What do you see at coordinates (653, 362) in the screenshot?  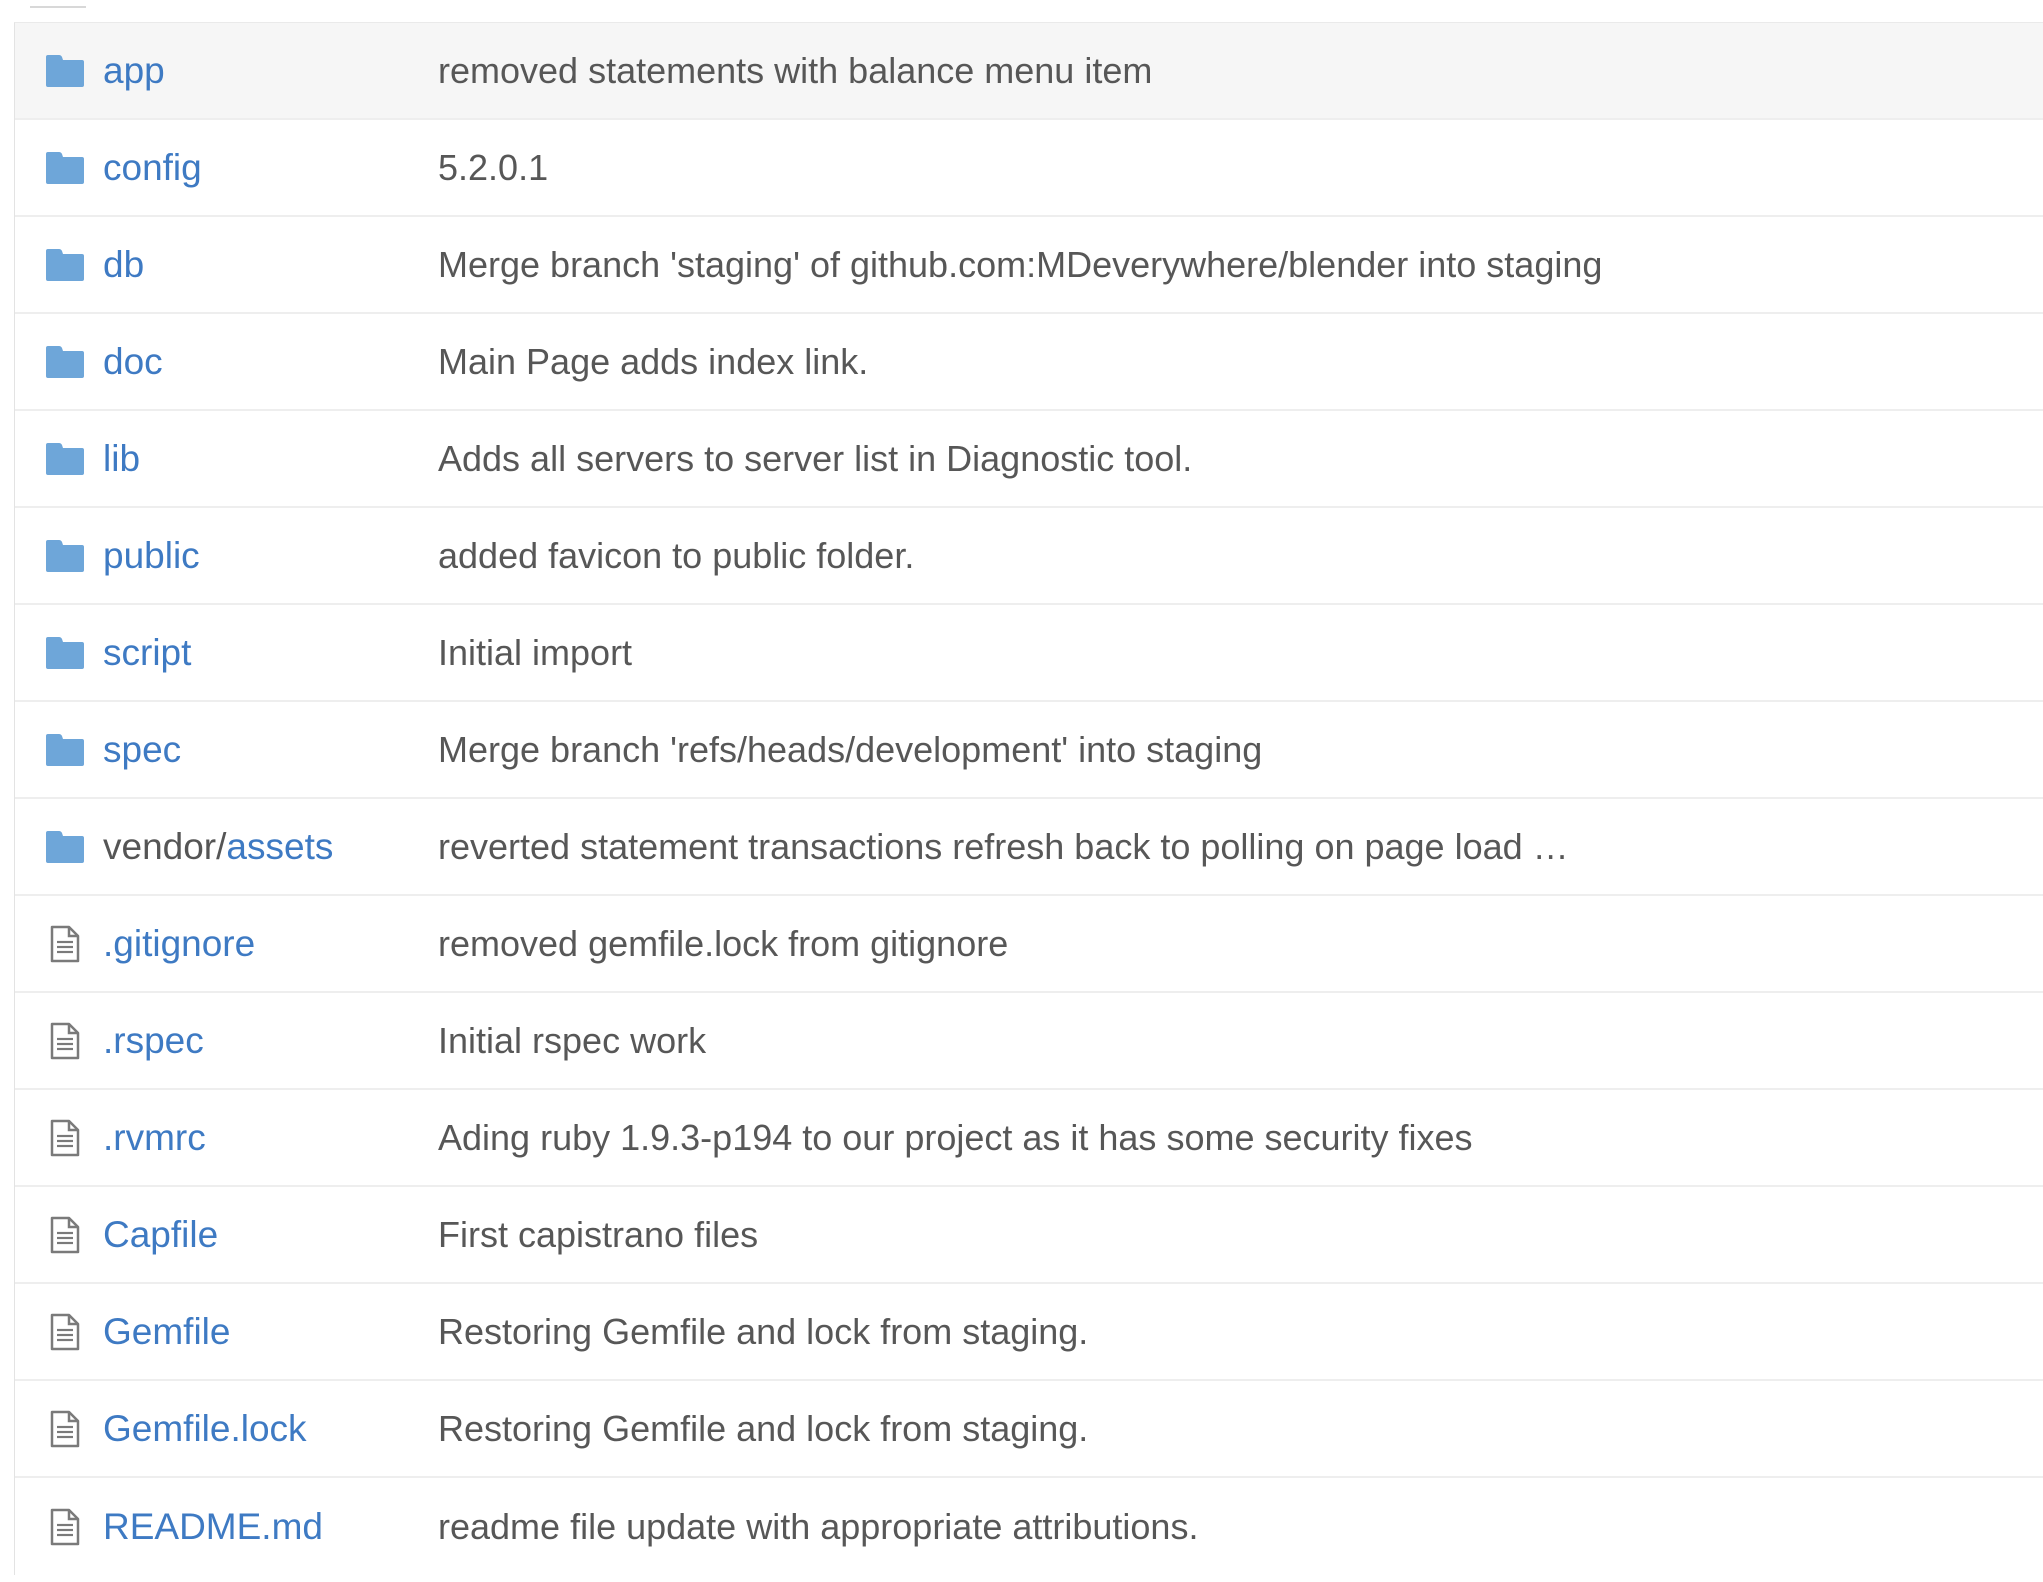 I see `commit-message-link: Main Page adds index link.` at bounding box center [653, 362].